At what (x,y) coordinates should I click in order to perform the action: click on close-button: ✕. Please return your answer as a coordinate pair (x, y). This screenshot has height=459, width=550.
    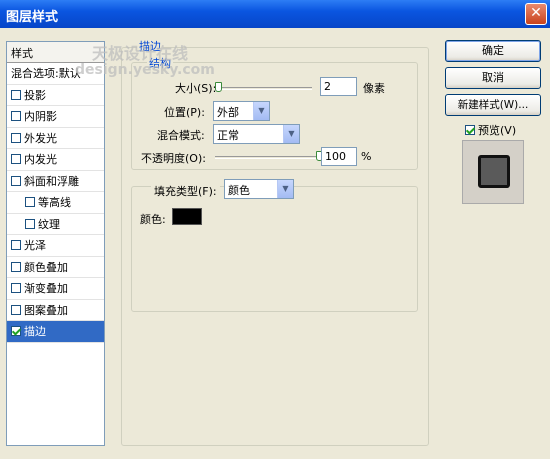
    Looking at the image, I should click on (536, 14).